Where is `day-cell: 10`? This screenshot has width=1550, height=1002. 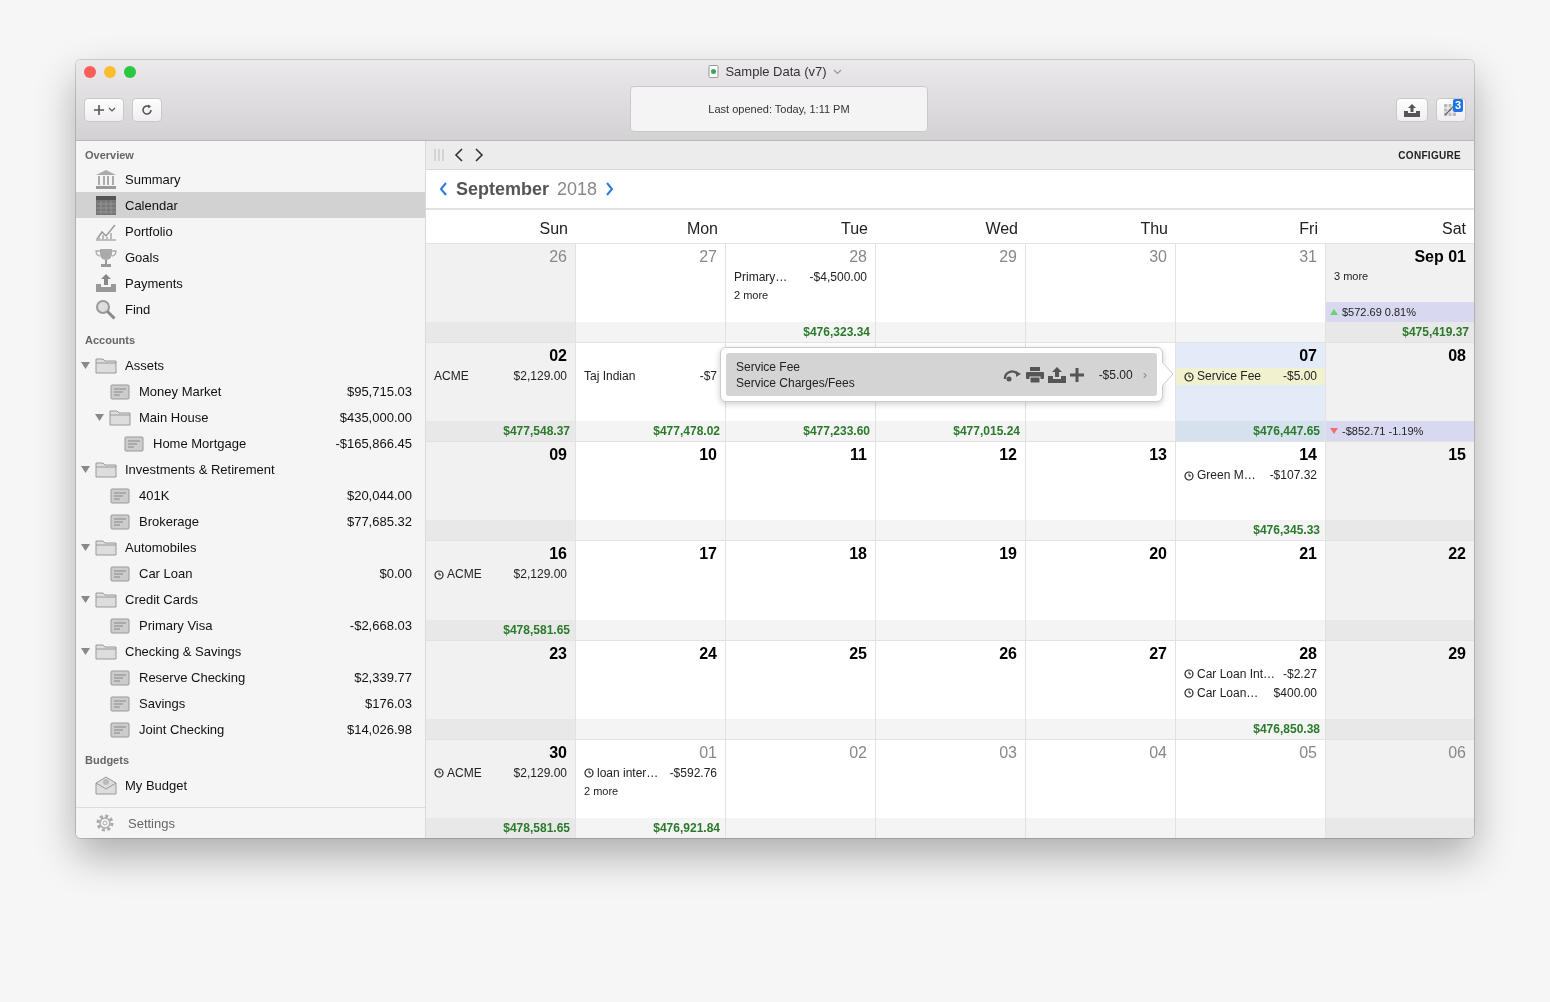 day-cell: 10 is located at coordinates (651, 491).